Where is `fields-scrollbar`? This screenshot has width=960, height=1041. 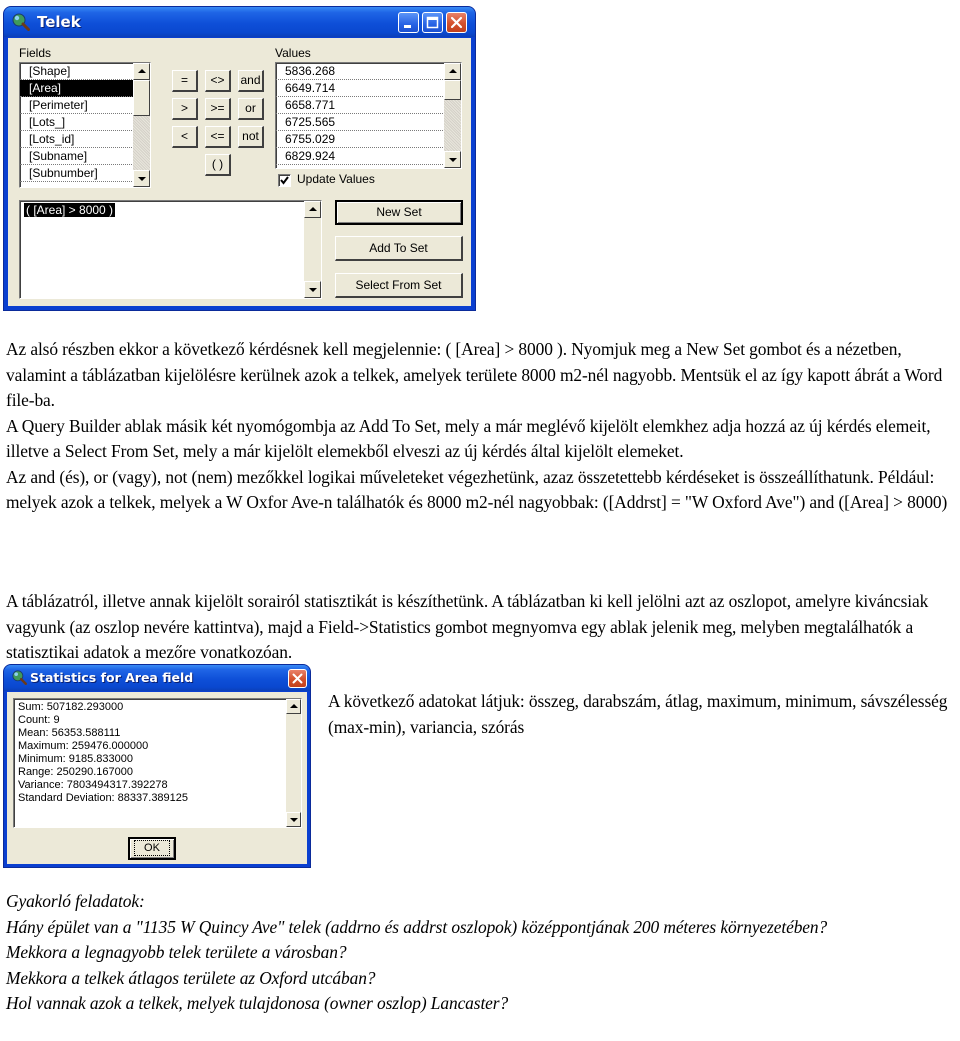 fields-scrollbar is located at coordinates (141, 125).